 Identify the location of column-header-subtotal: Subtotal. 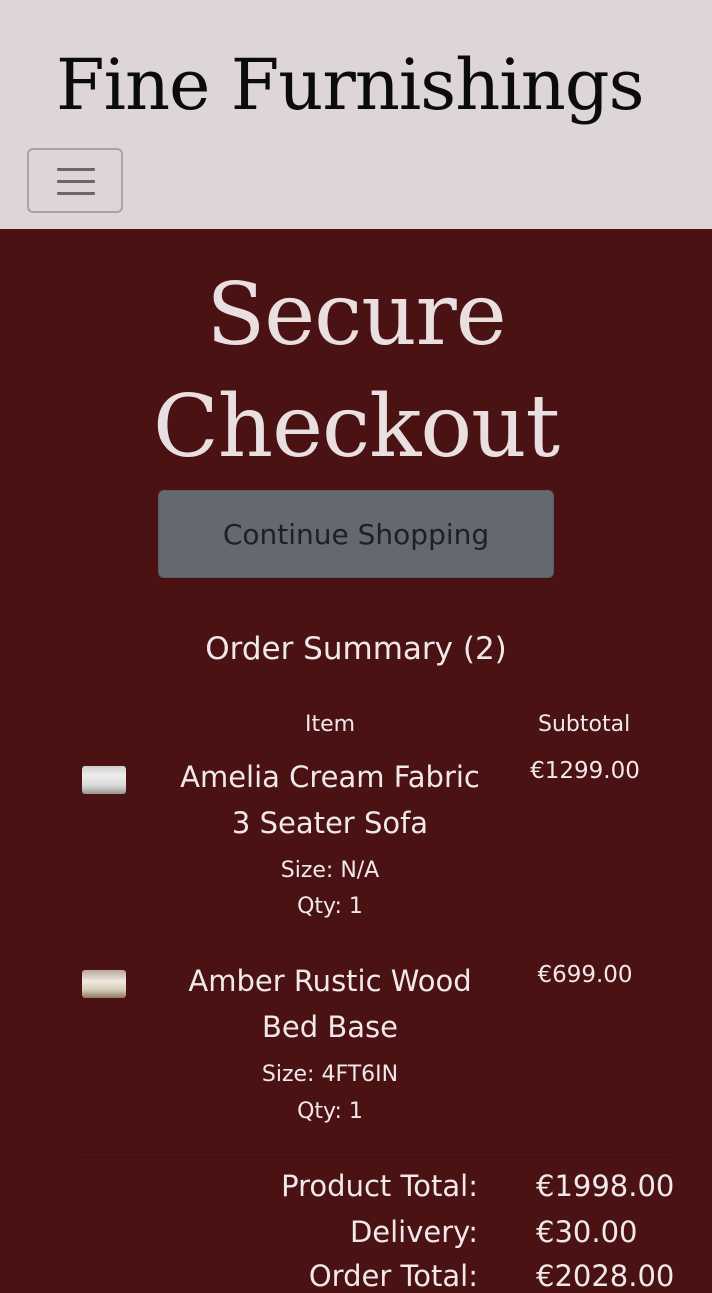
(584, 724).